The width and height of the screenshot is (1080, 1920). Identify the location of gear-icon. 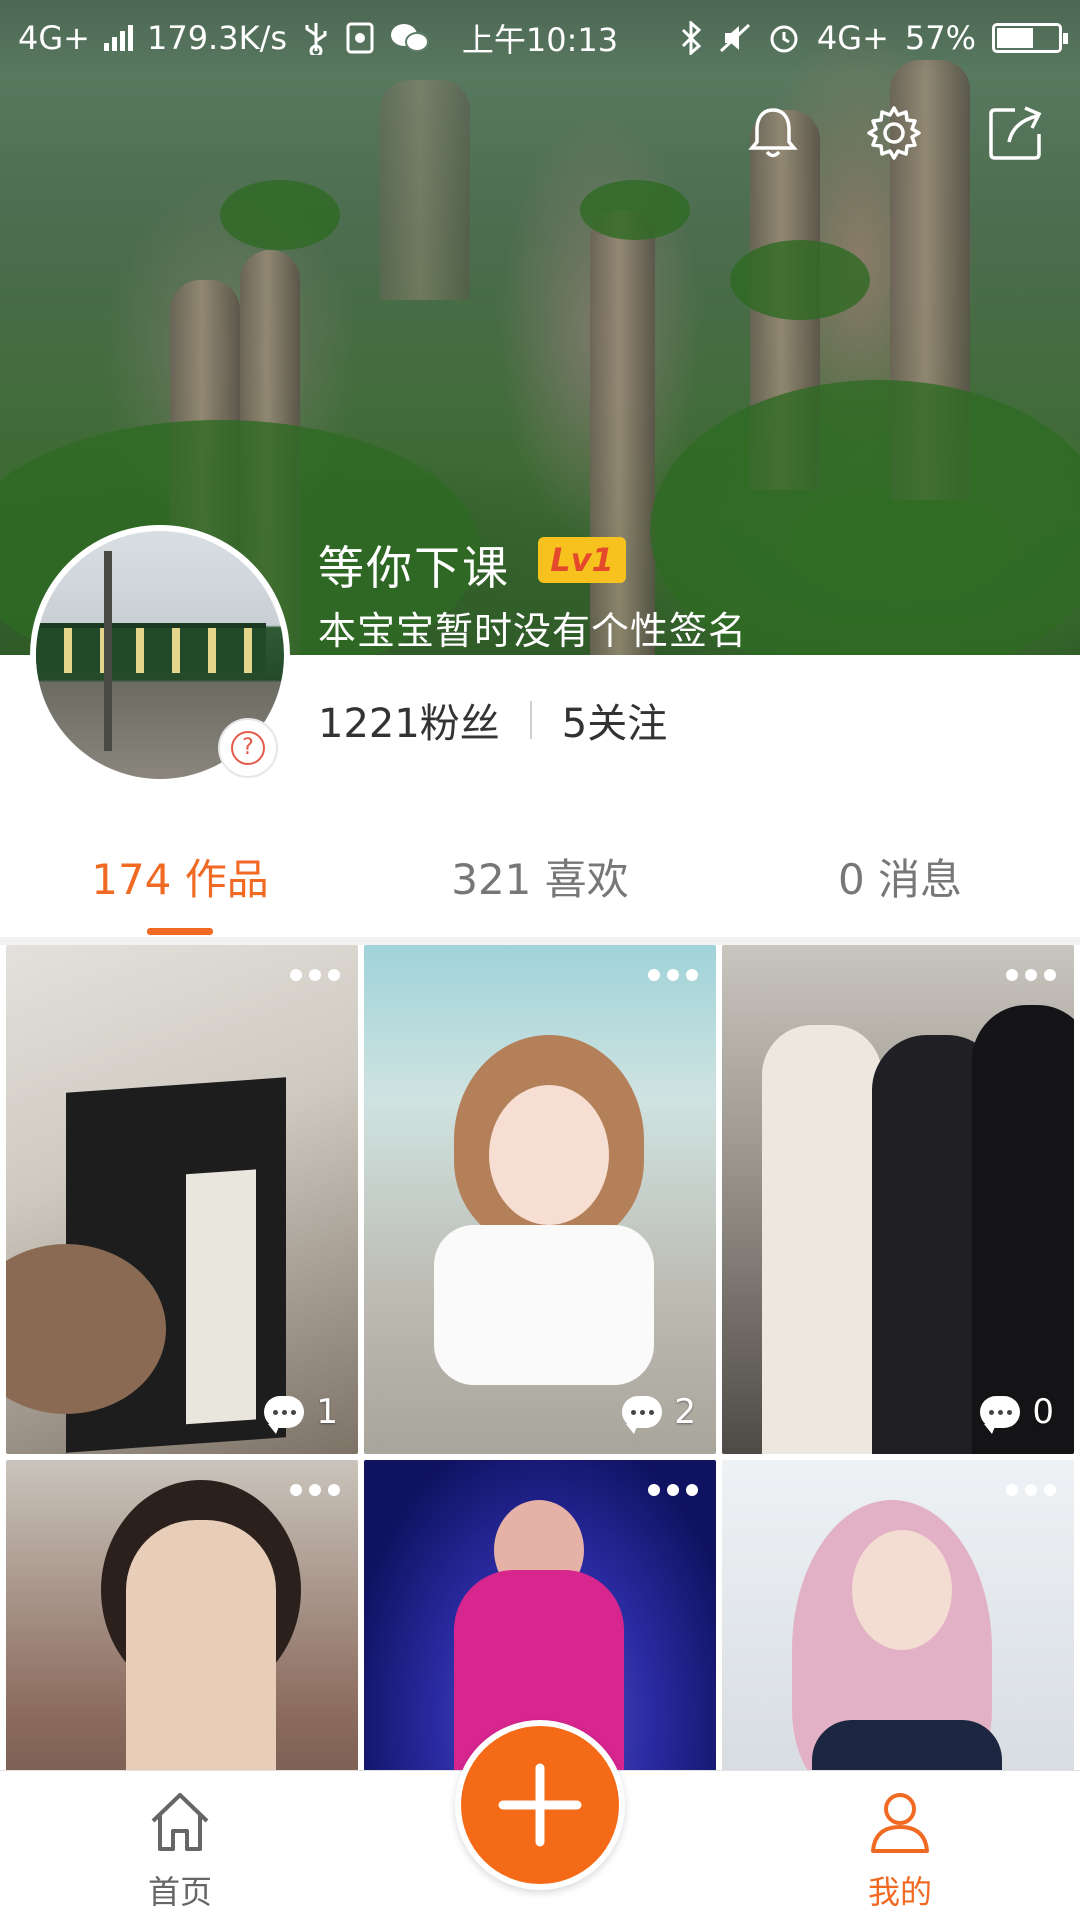
(894, 133).